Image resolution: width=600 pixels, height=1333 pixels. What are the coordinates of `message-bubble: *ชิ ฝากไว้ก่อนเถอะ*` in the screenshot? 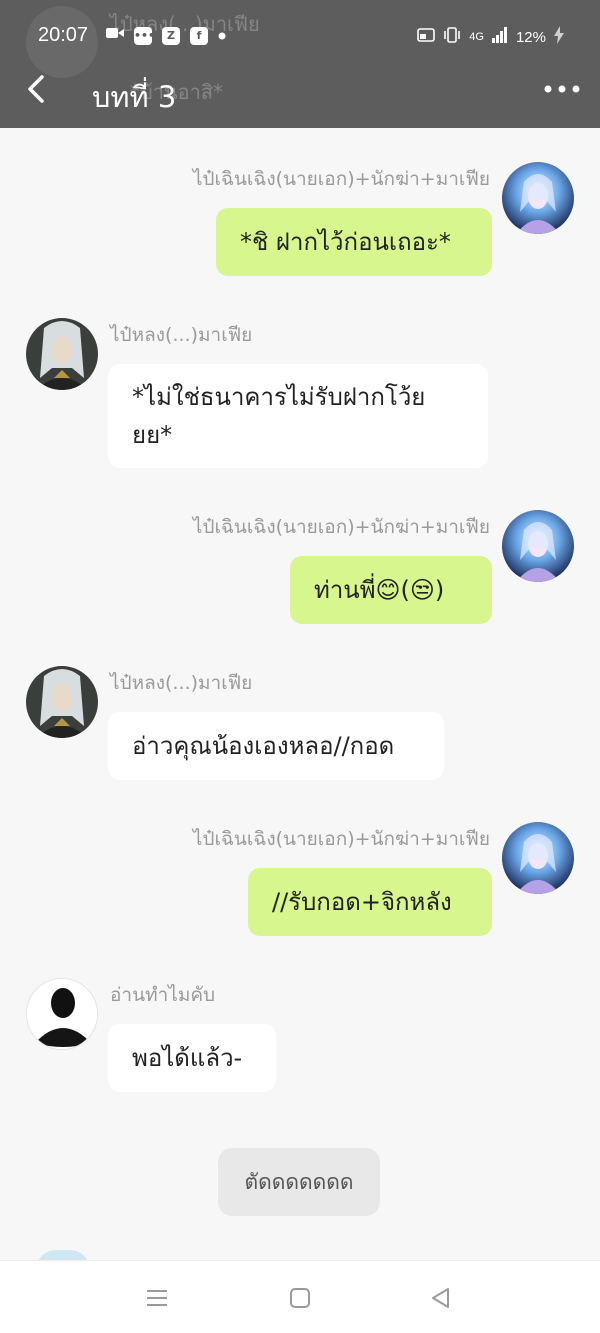 It's located at (354, 242).